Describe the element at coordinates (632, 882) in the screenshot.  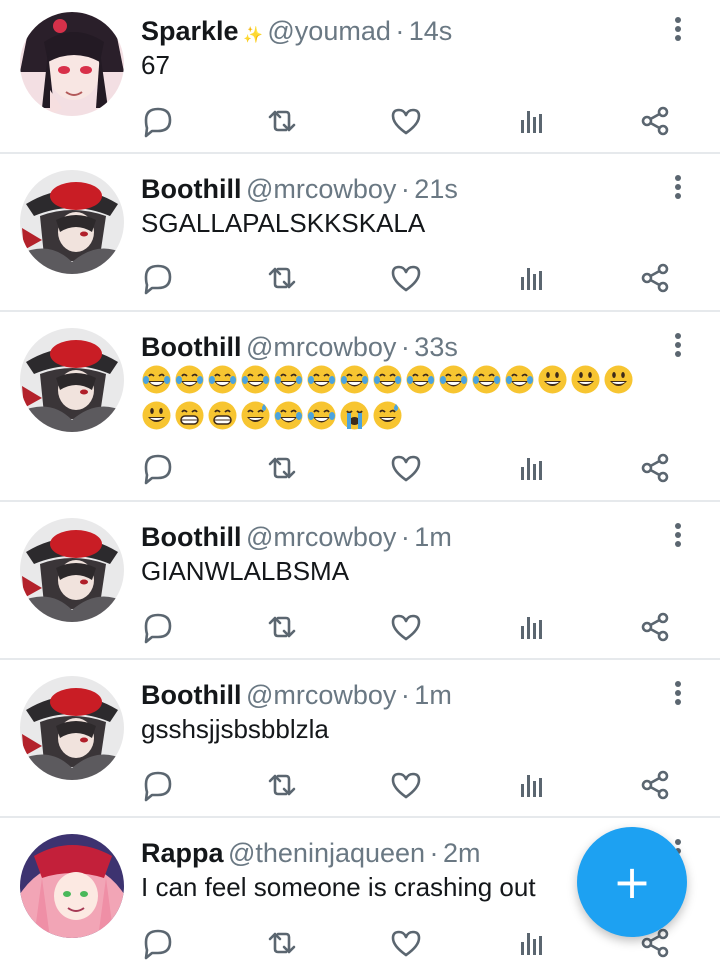
I see `compose-button: +` at that location.